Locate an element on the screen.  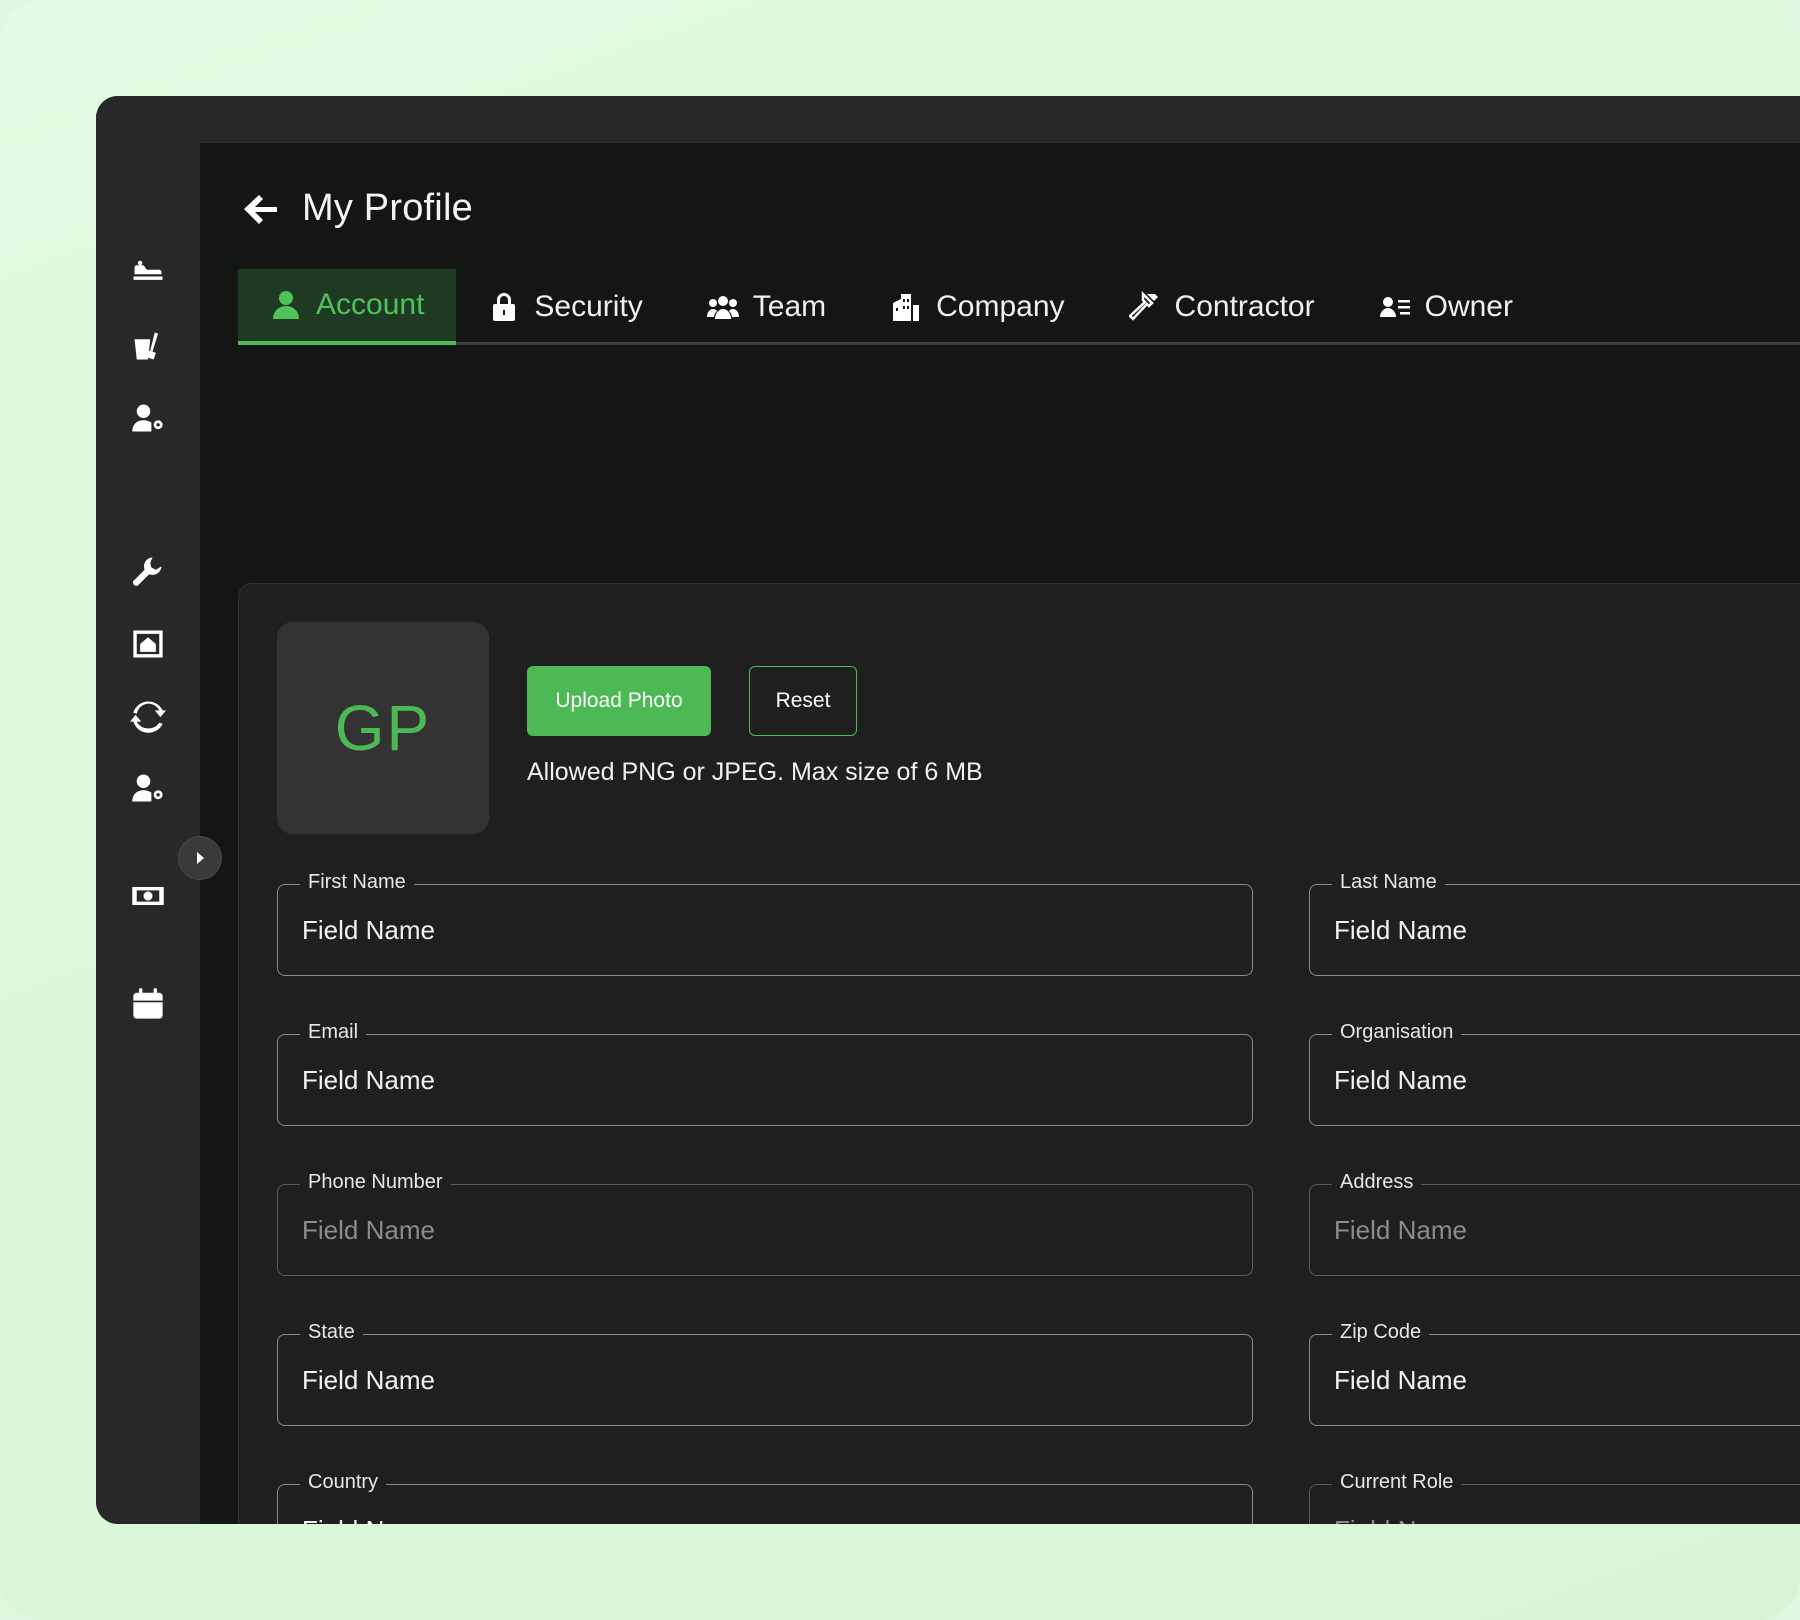
tab-owner: Owner is located at coordinates (1446, 307).